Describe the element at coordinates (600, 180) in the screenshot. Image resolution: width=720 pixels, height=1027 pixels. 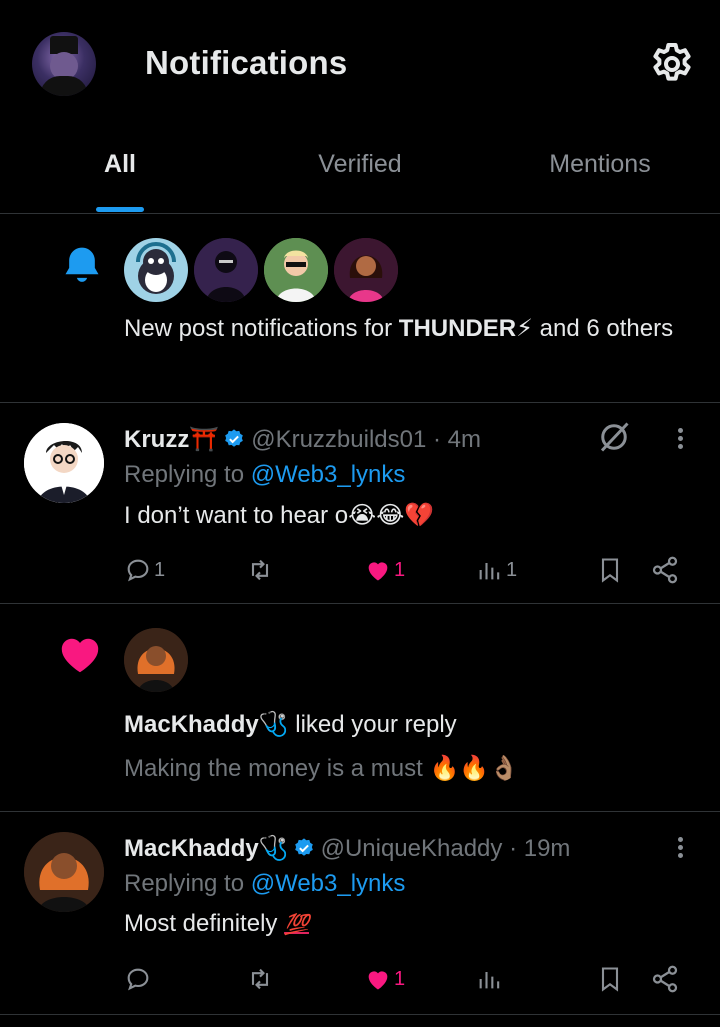
I see `tab-mentions: Mentions` at that location.